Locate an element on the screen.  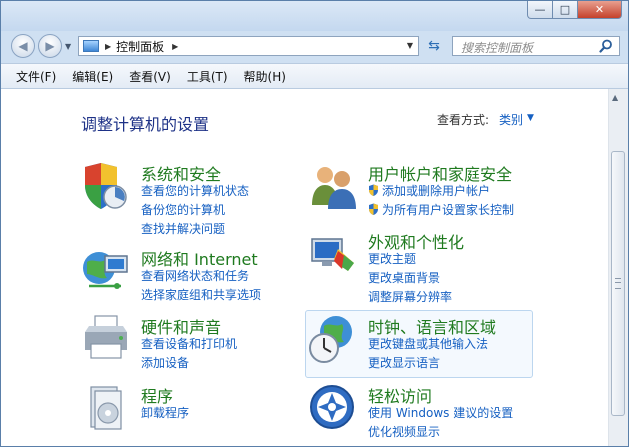
category-link: 查看设备和打印机 is located at coordinates (189, 343).